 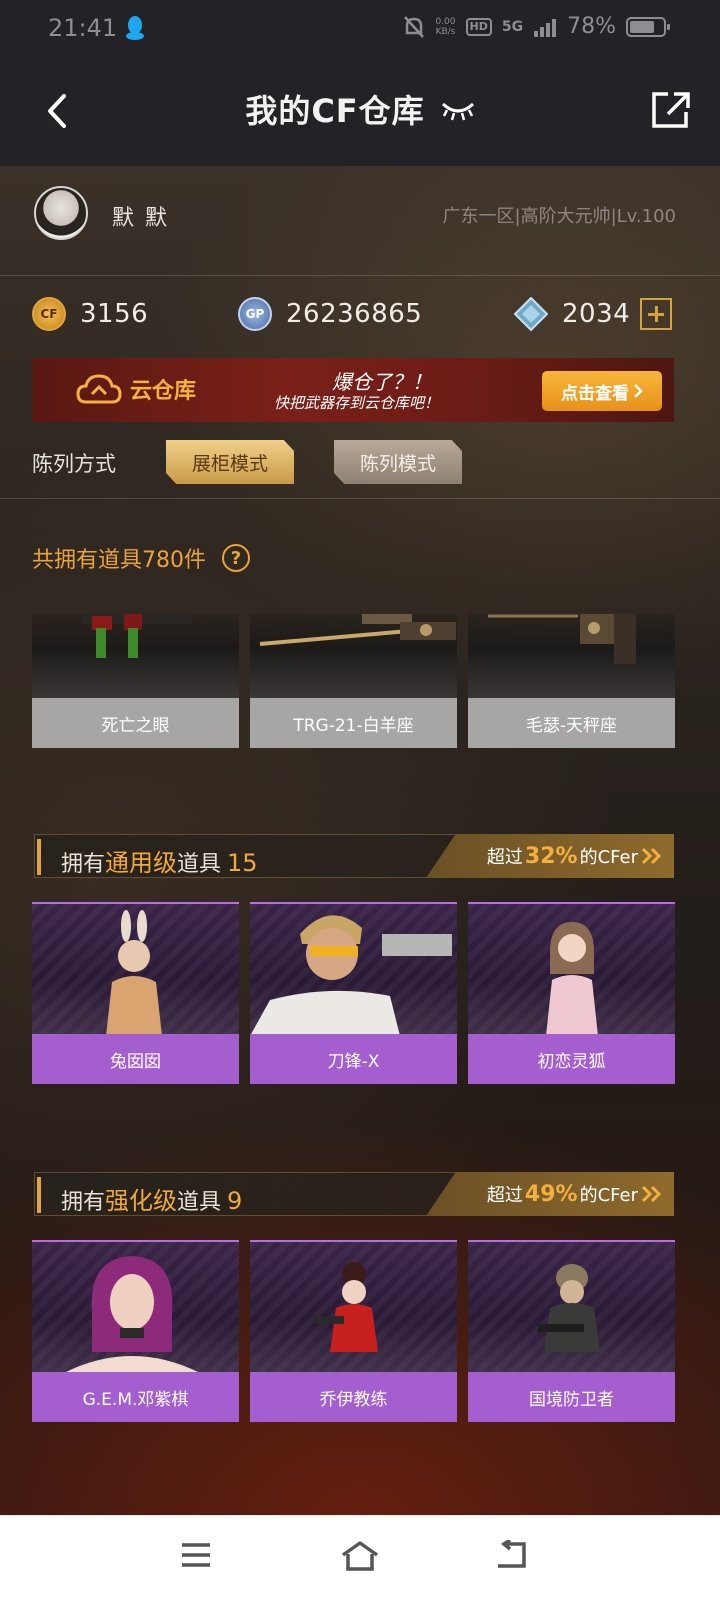 I want to click on weapon-card: TRG-21-白羊座, so click(x=353, y=681).